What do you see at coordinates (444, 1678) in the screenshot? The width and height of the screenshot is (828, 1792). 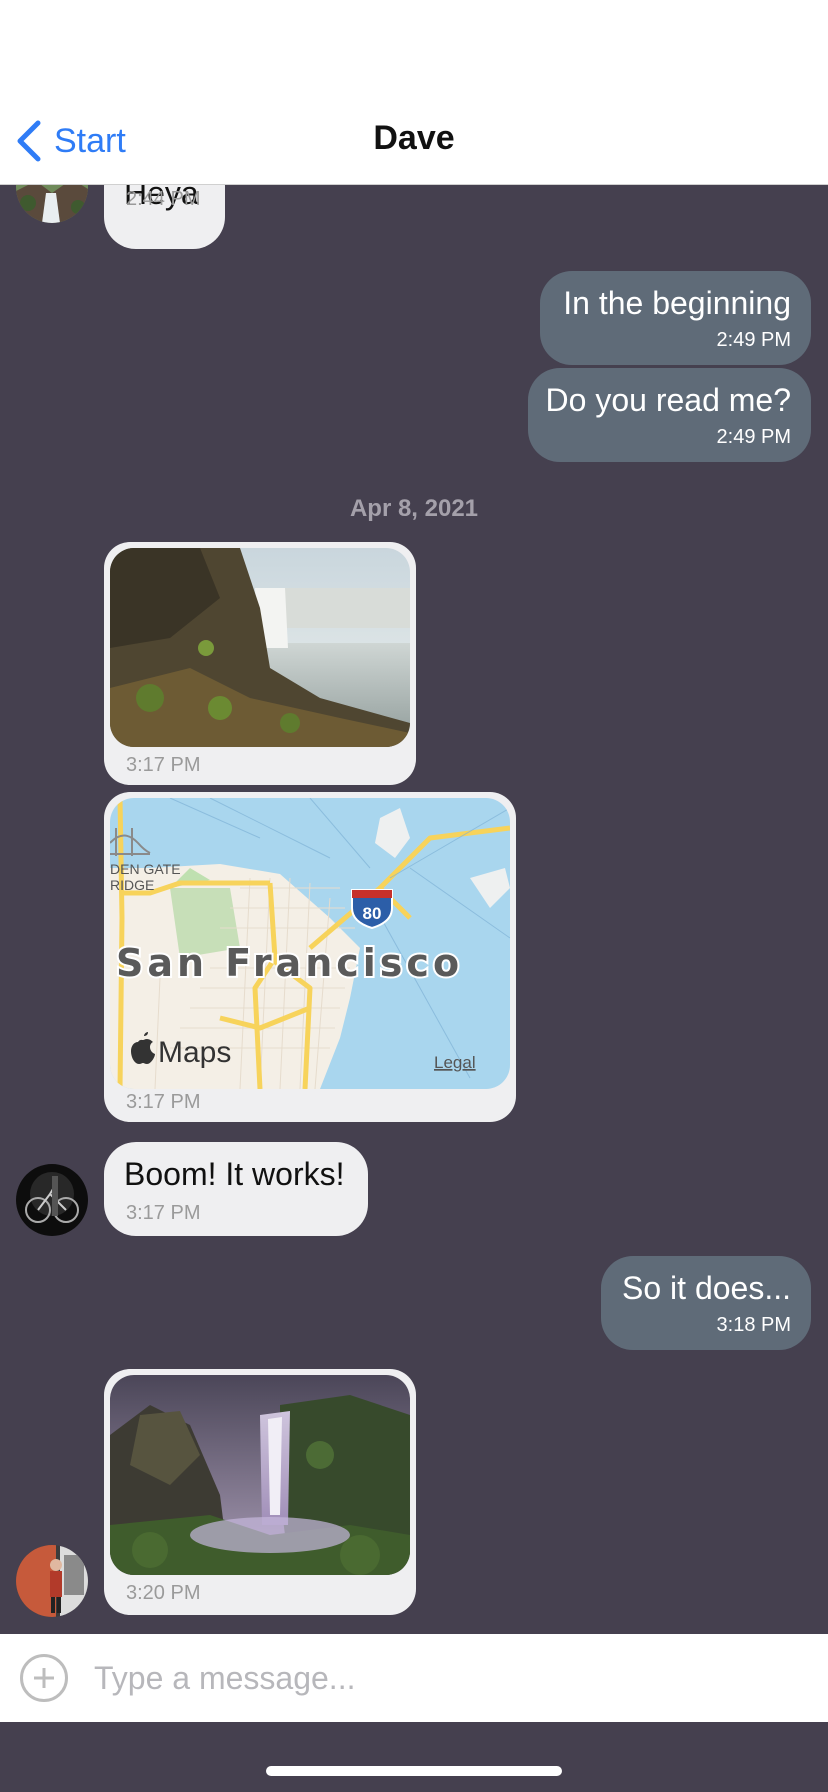 I see `message-input` at bounding box center [444, 1678].